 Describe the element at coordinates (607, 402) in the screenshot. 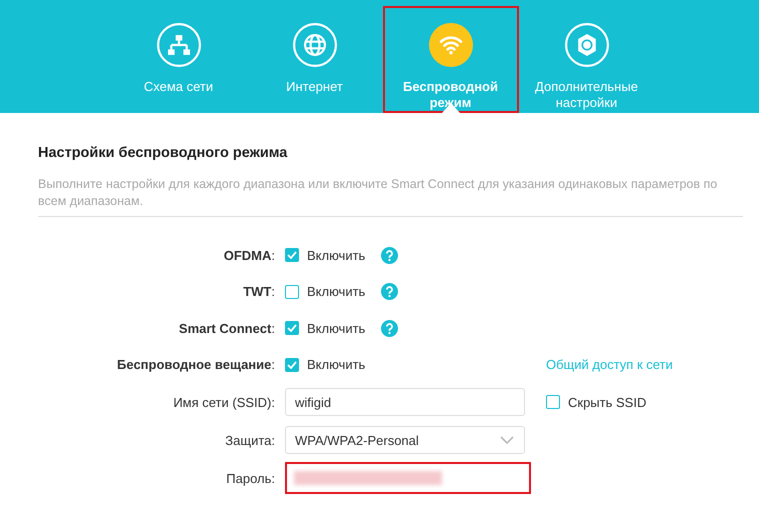

I see `checkbox-label: Скрыть SSID` at that location.